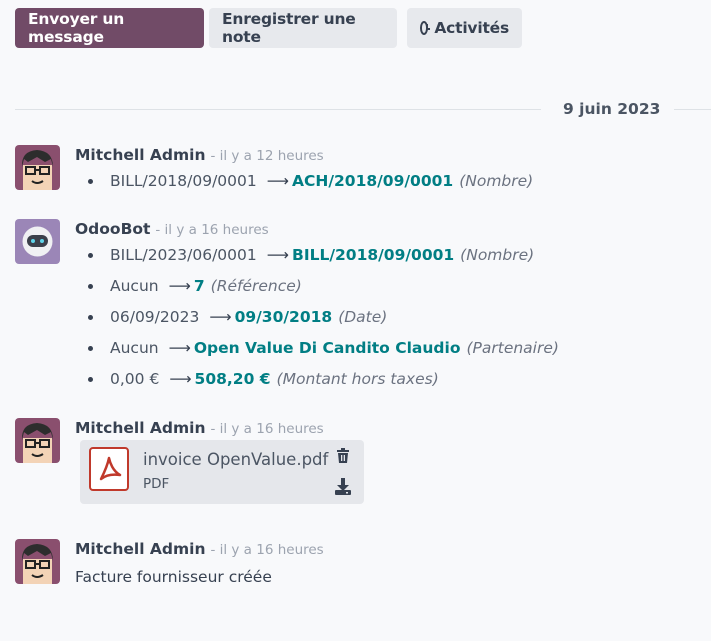 The height and width of the screenshot is (641, 711). I want to click on attachment-card: invoice OpenValue.pdf PDF, so click(222, 472).